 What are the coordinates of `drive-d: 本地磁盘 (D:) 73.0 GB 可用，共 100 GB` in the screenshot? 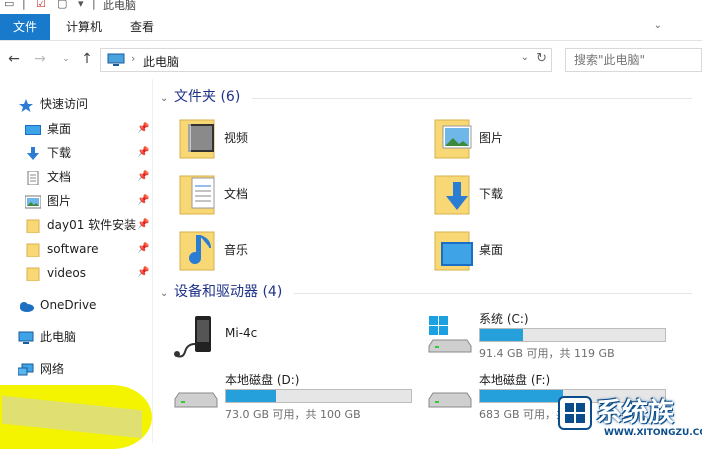 It's located at (298, 396).